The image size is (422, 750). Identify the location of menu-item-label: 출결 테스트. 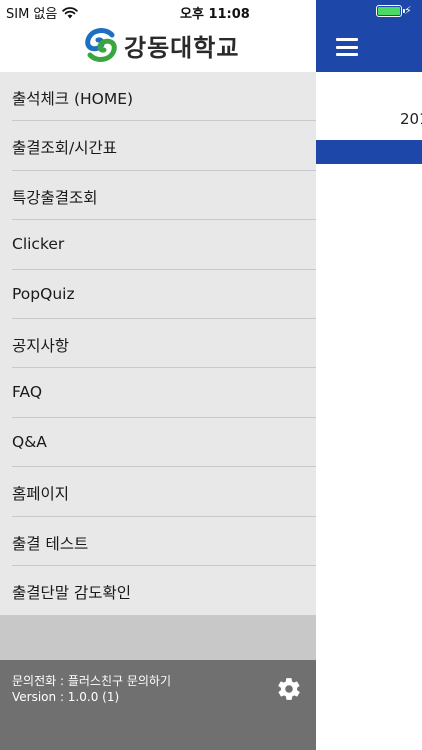
(50, 543).